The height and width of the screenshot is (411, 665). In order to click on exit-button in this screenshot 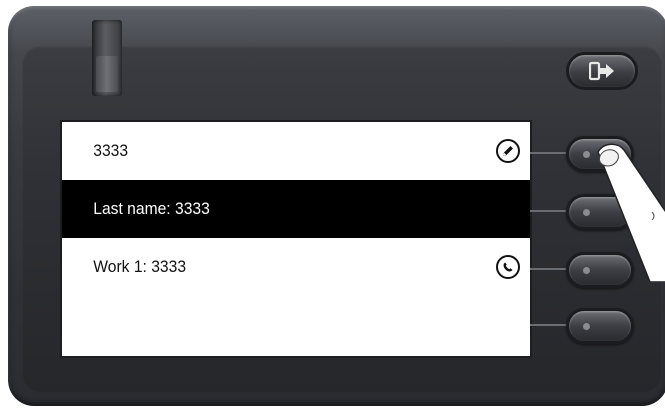, I will do `click(602, 71)`.